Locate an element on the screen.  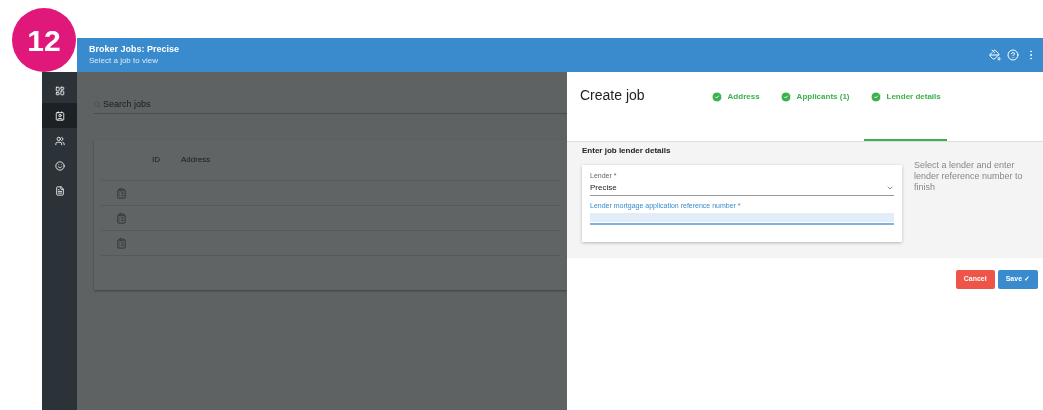
header-title: Broker Jobs: Precise is located at coordinates (134, 49).